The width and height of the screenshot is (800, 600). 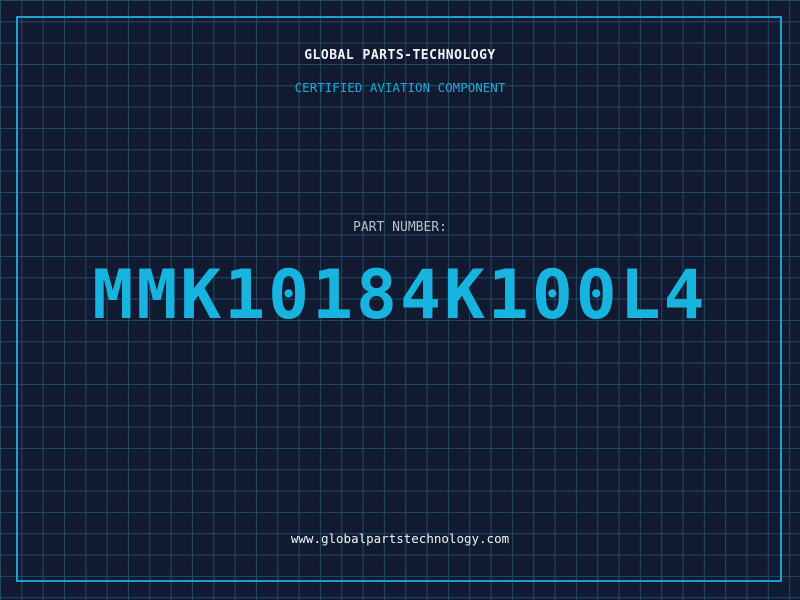 I want to click on website-url: www.globalpartstechnology.com, so click(x=400, y=538).